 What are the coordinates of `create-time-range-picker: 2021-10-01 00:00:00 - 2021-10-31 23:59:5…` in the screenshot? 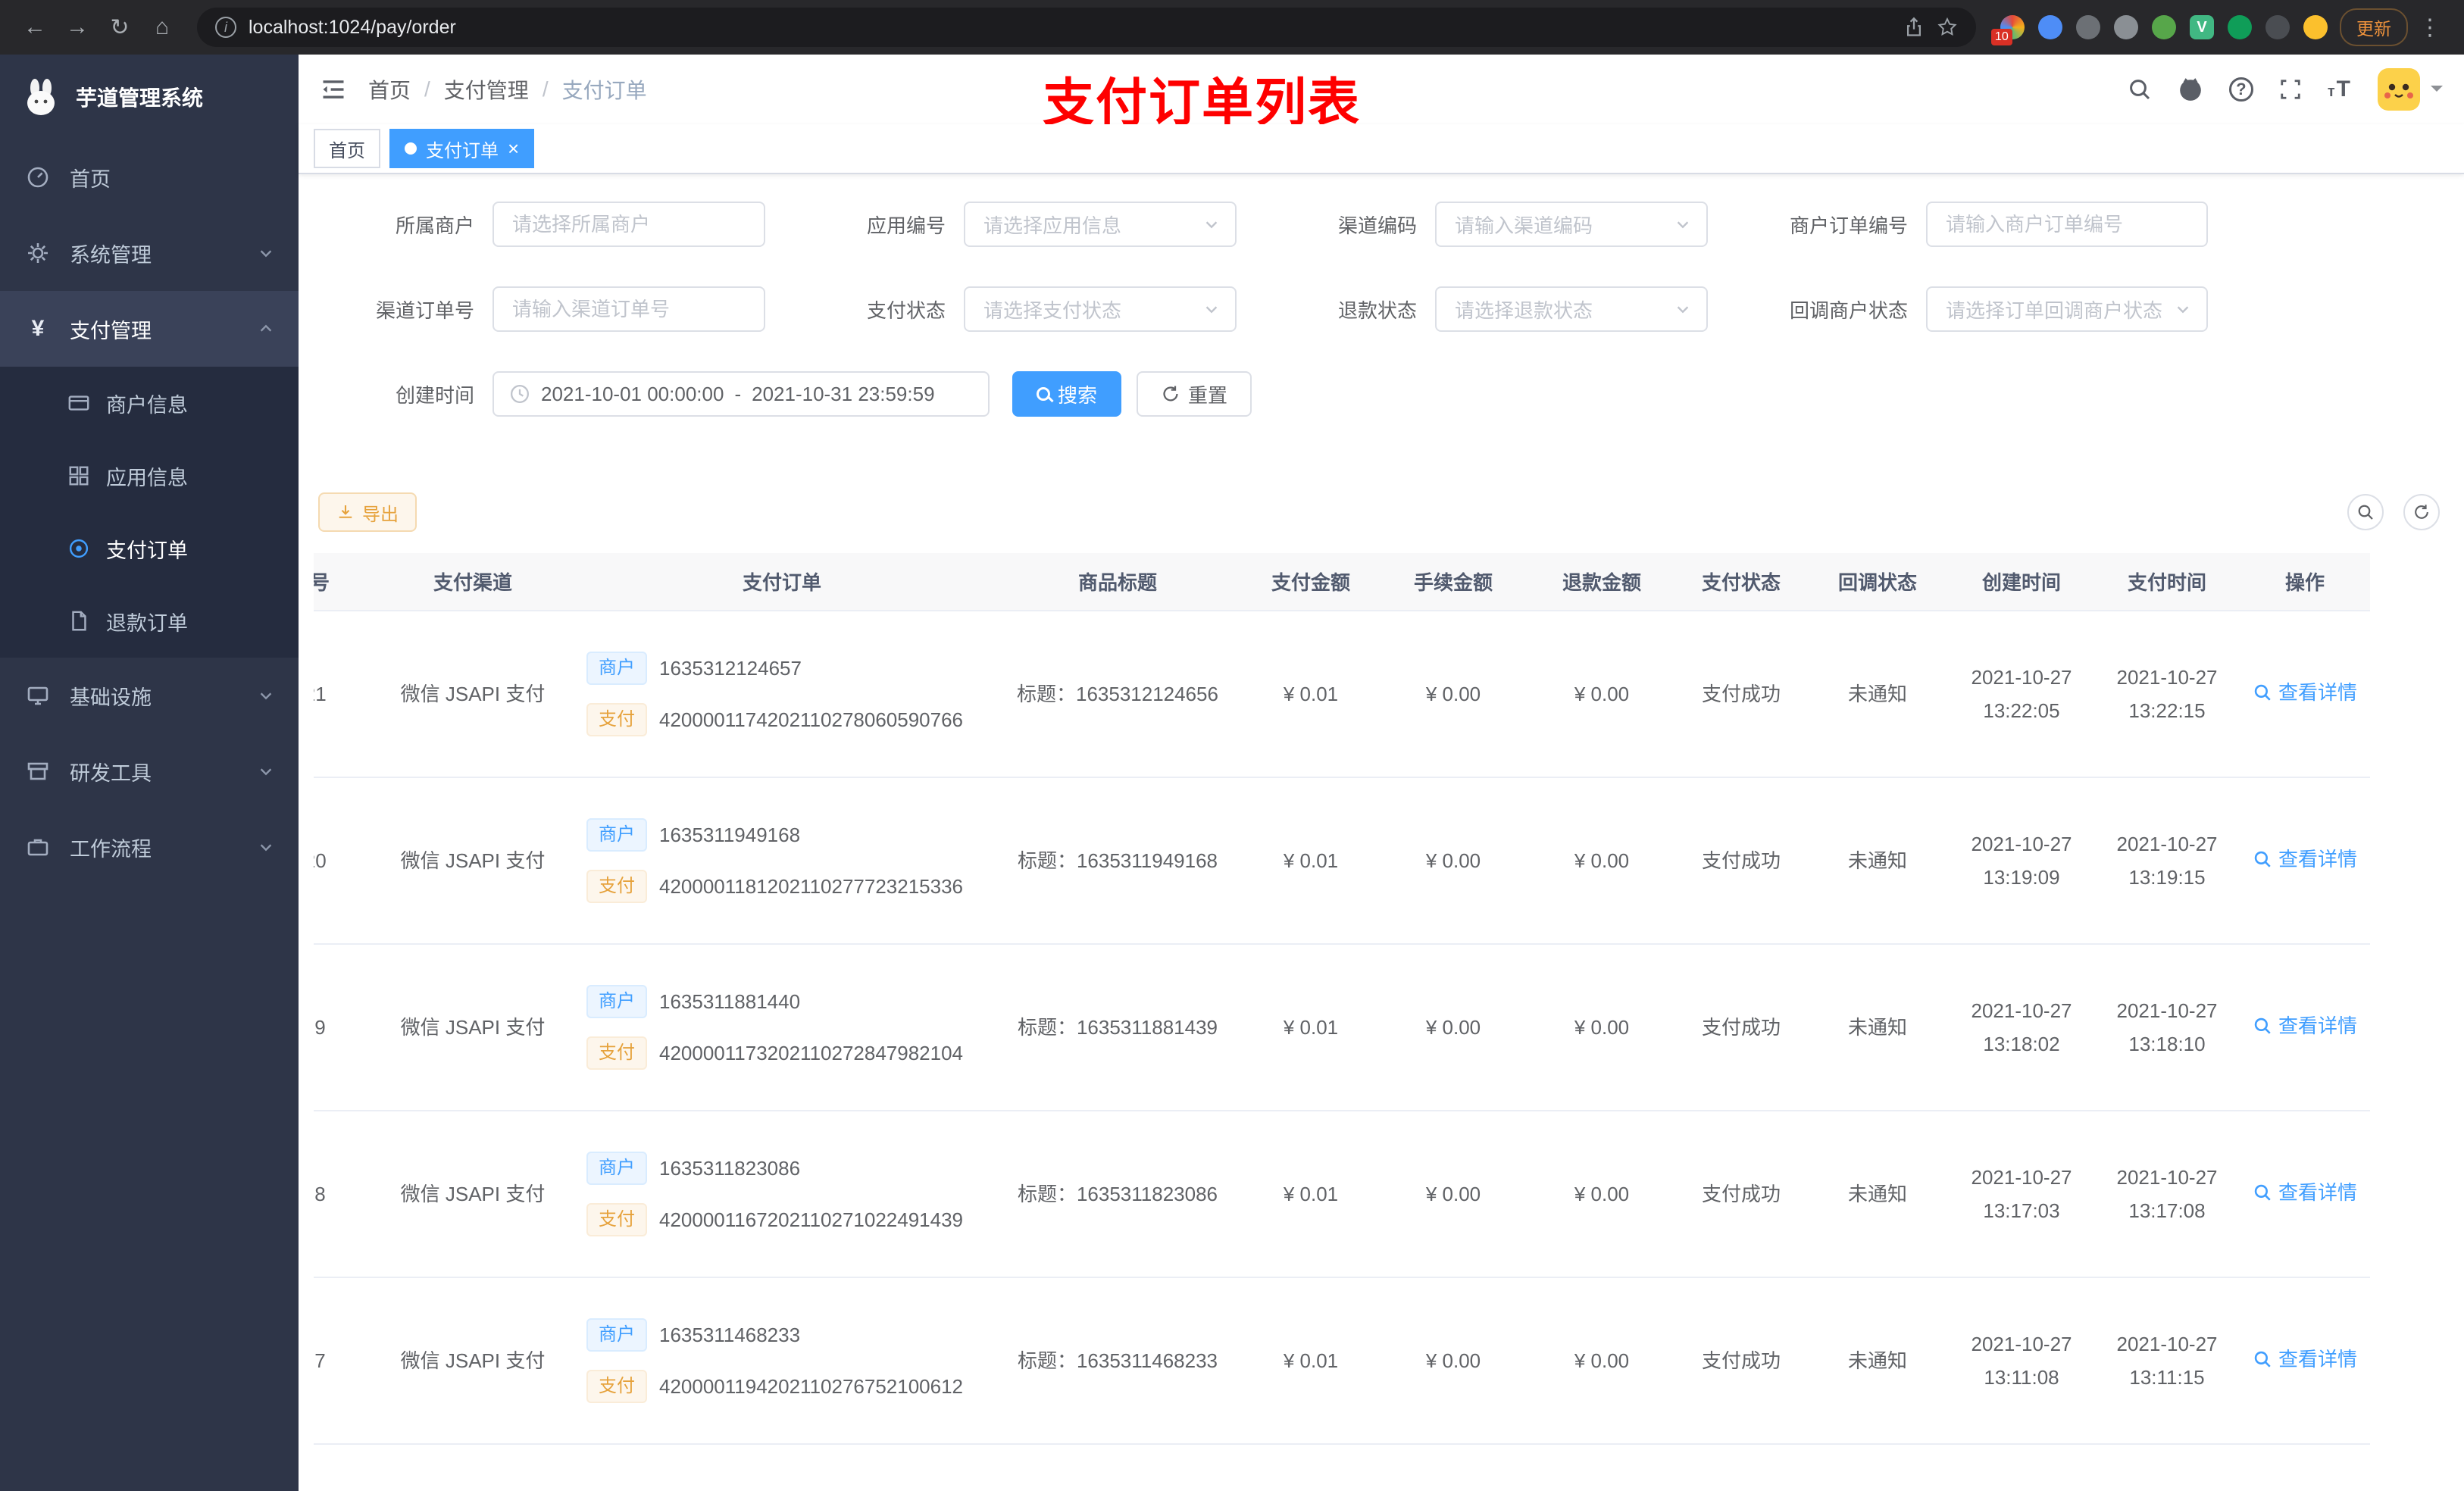 It's located at (741, 394).